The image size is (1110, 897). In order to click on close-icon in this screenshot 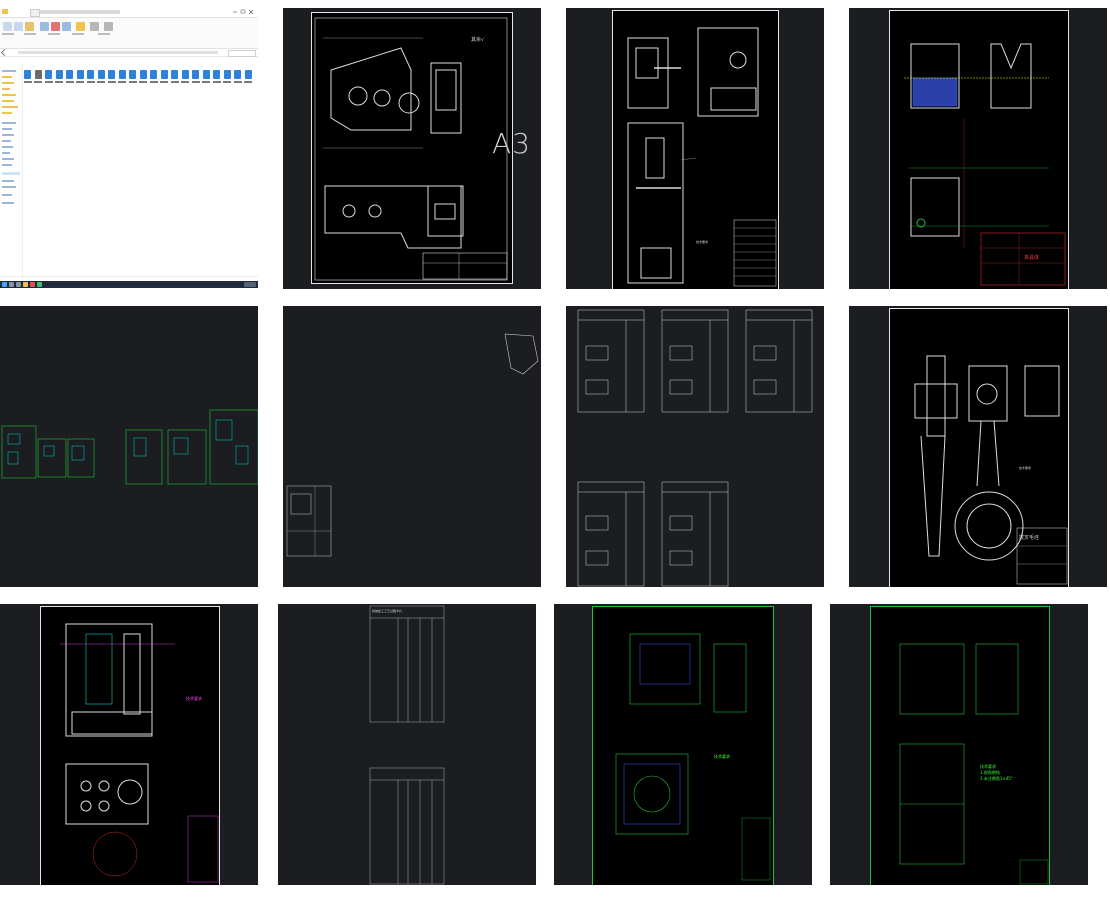, I will do `click(251, 11)`.